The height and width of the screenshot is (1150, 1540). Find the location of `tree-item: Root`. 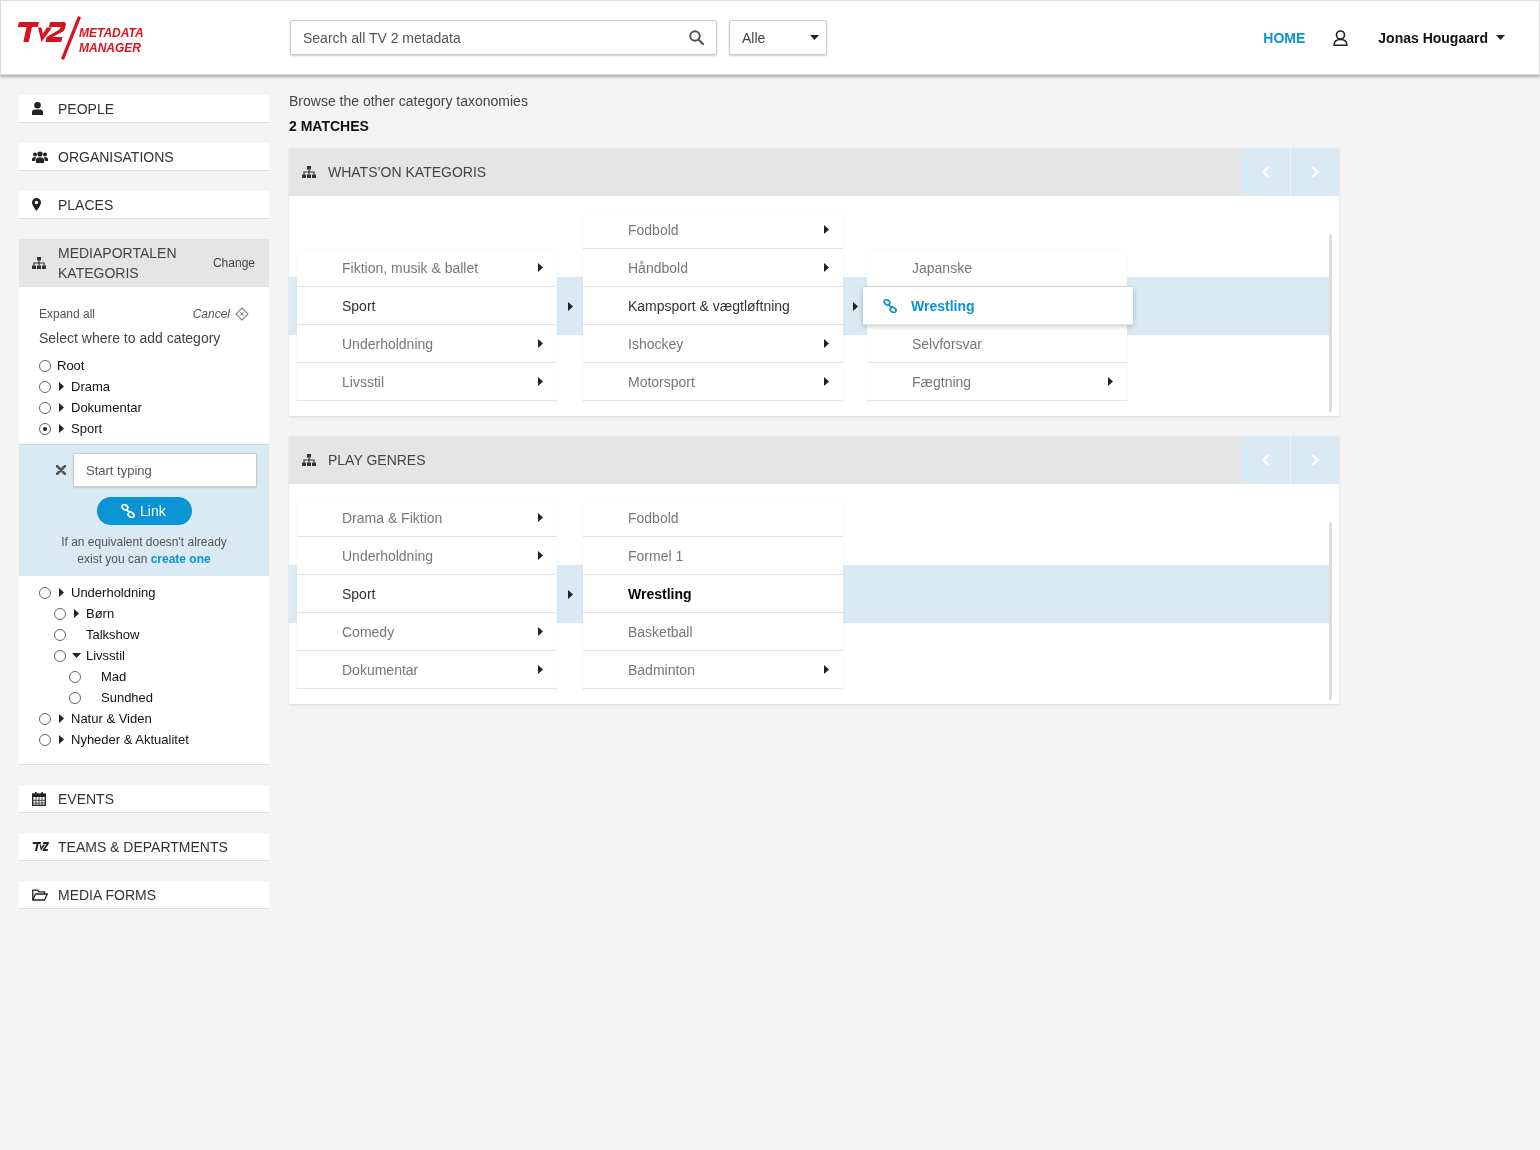

tree-item: Root is located at coordinates (71, 365).